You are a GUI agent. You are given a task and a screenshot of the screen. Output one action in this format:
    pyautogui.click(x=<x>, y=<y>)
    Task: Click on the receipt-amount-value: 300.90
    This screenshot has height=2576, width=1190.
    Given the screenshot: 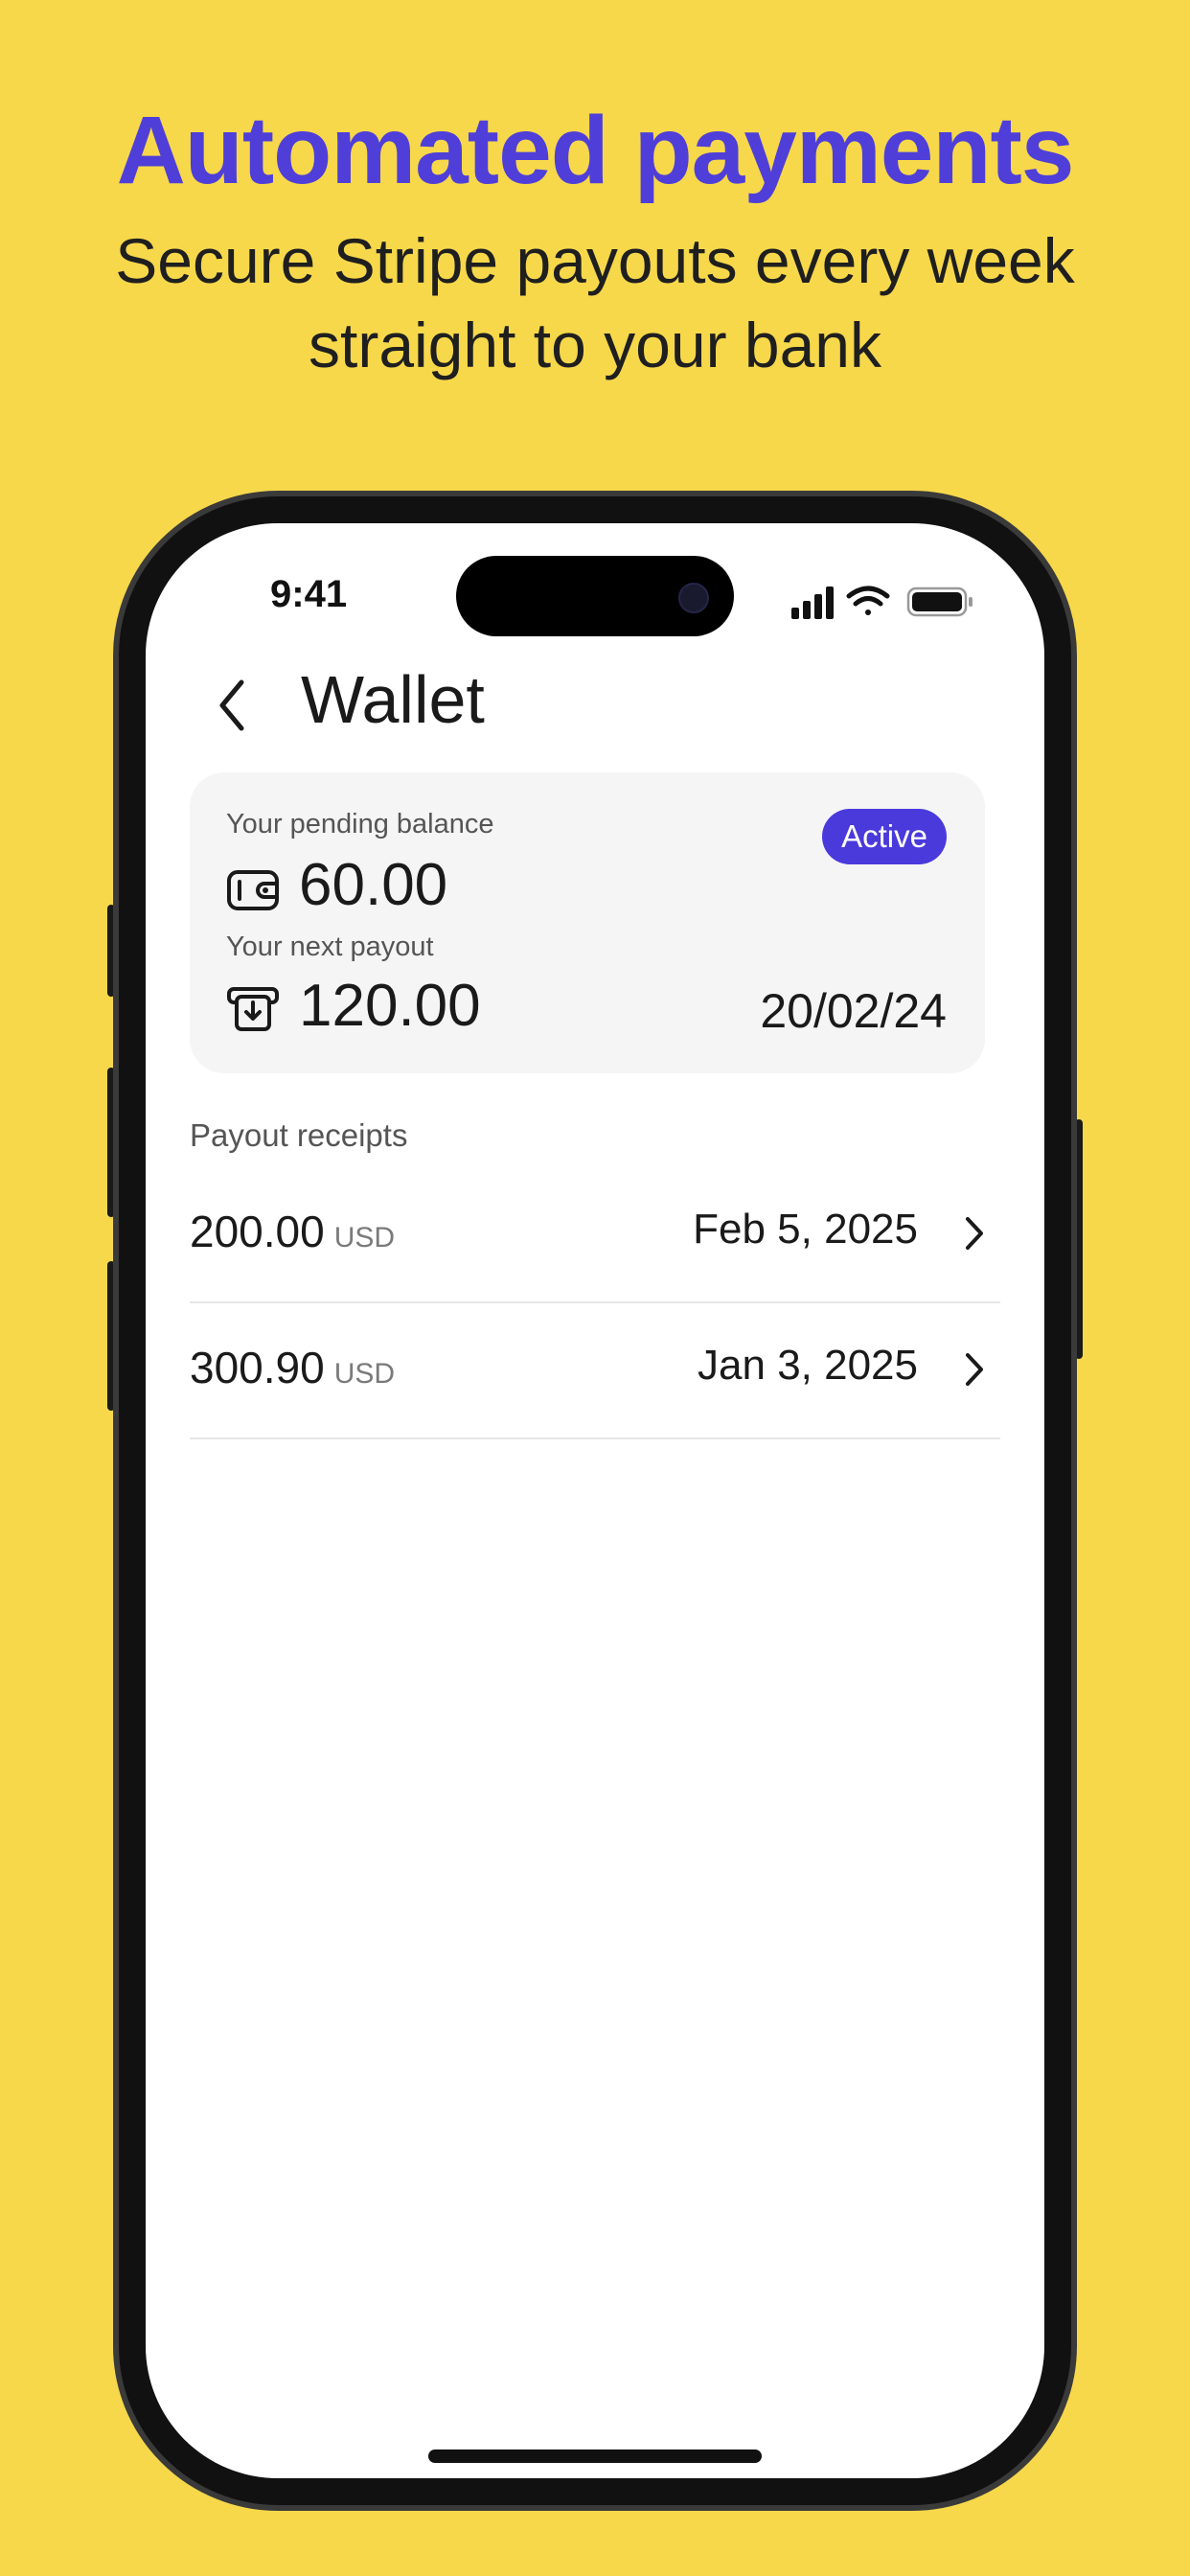 What is the action you would take?
    pyautogui.click(x=257, y=1367)
    